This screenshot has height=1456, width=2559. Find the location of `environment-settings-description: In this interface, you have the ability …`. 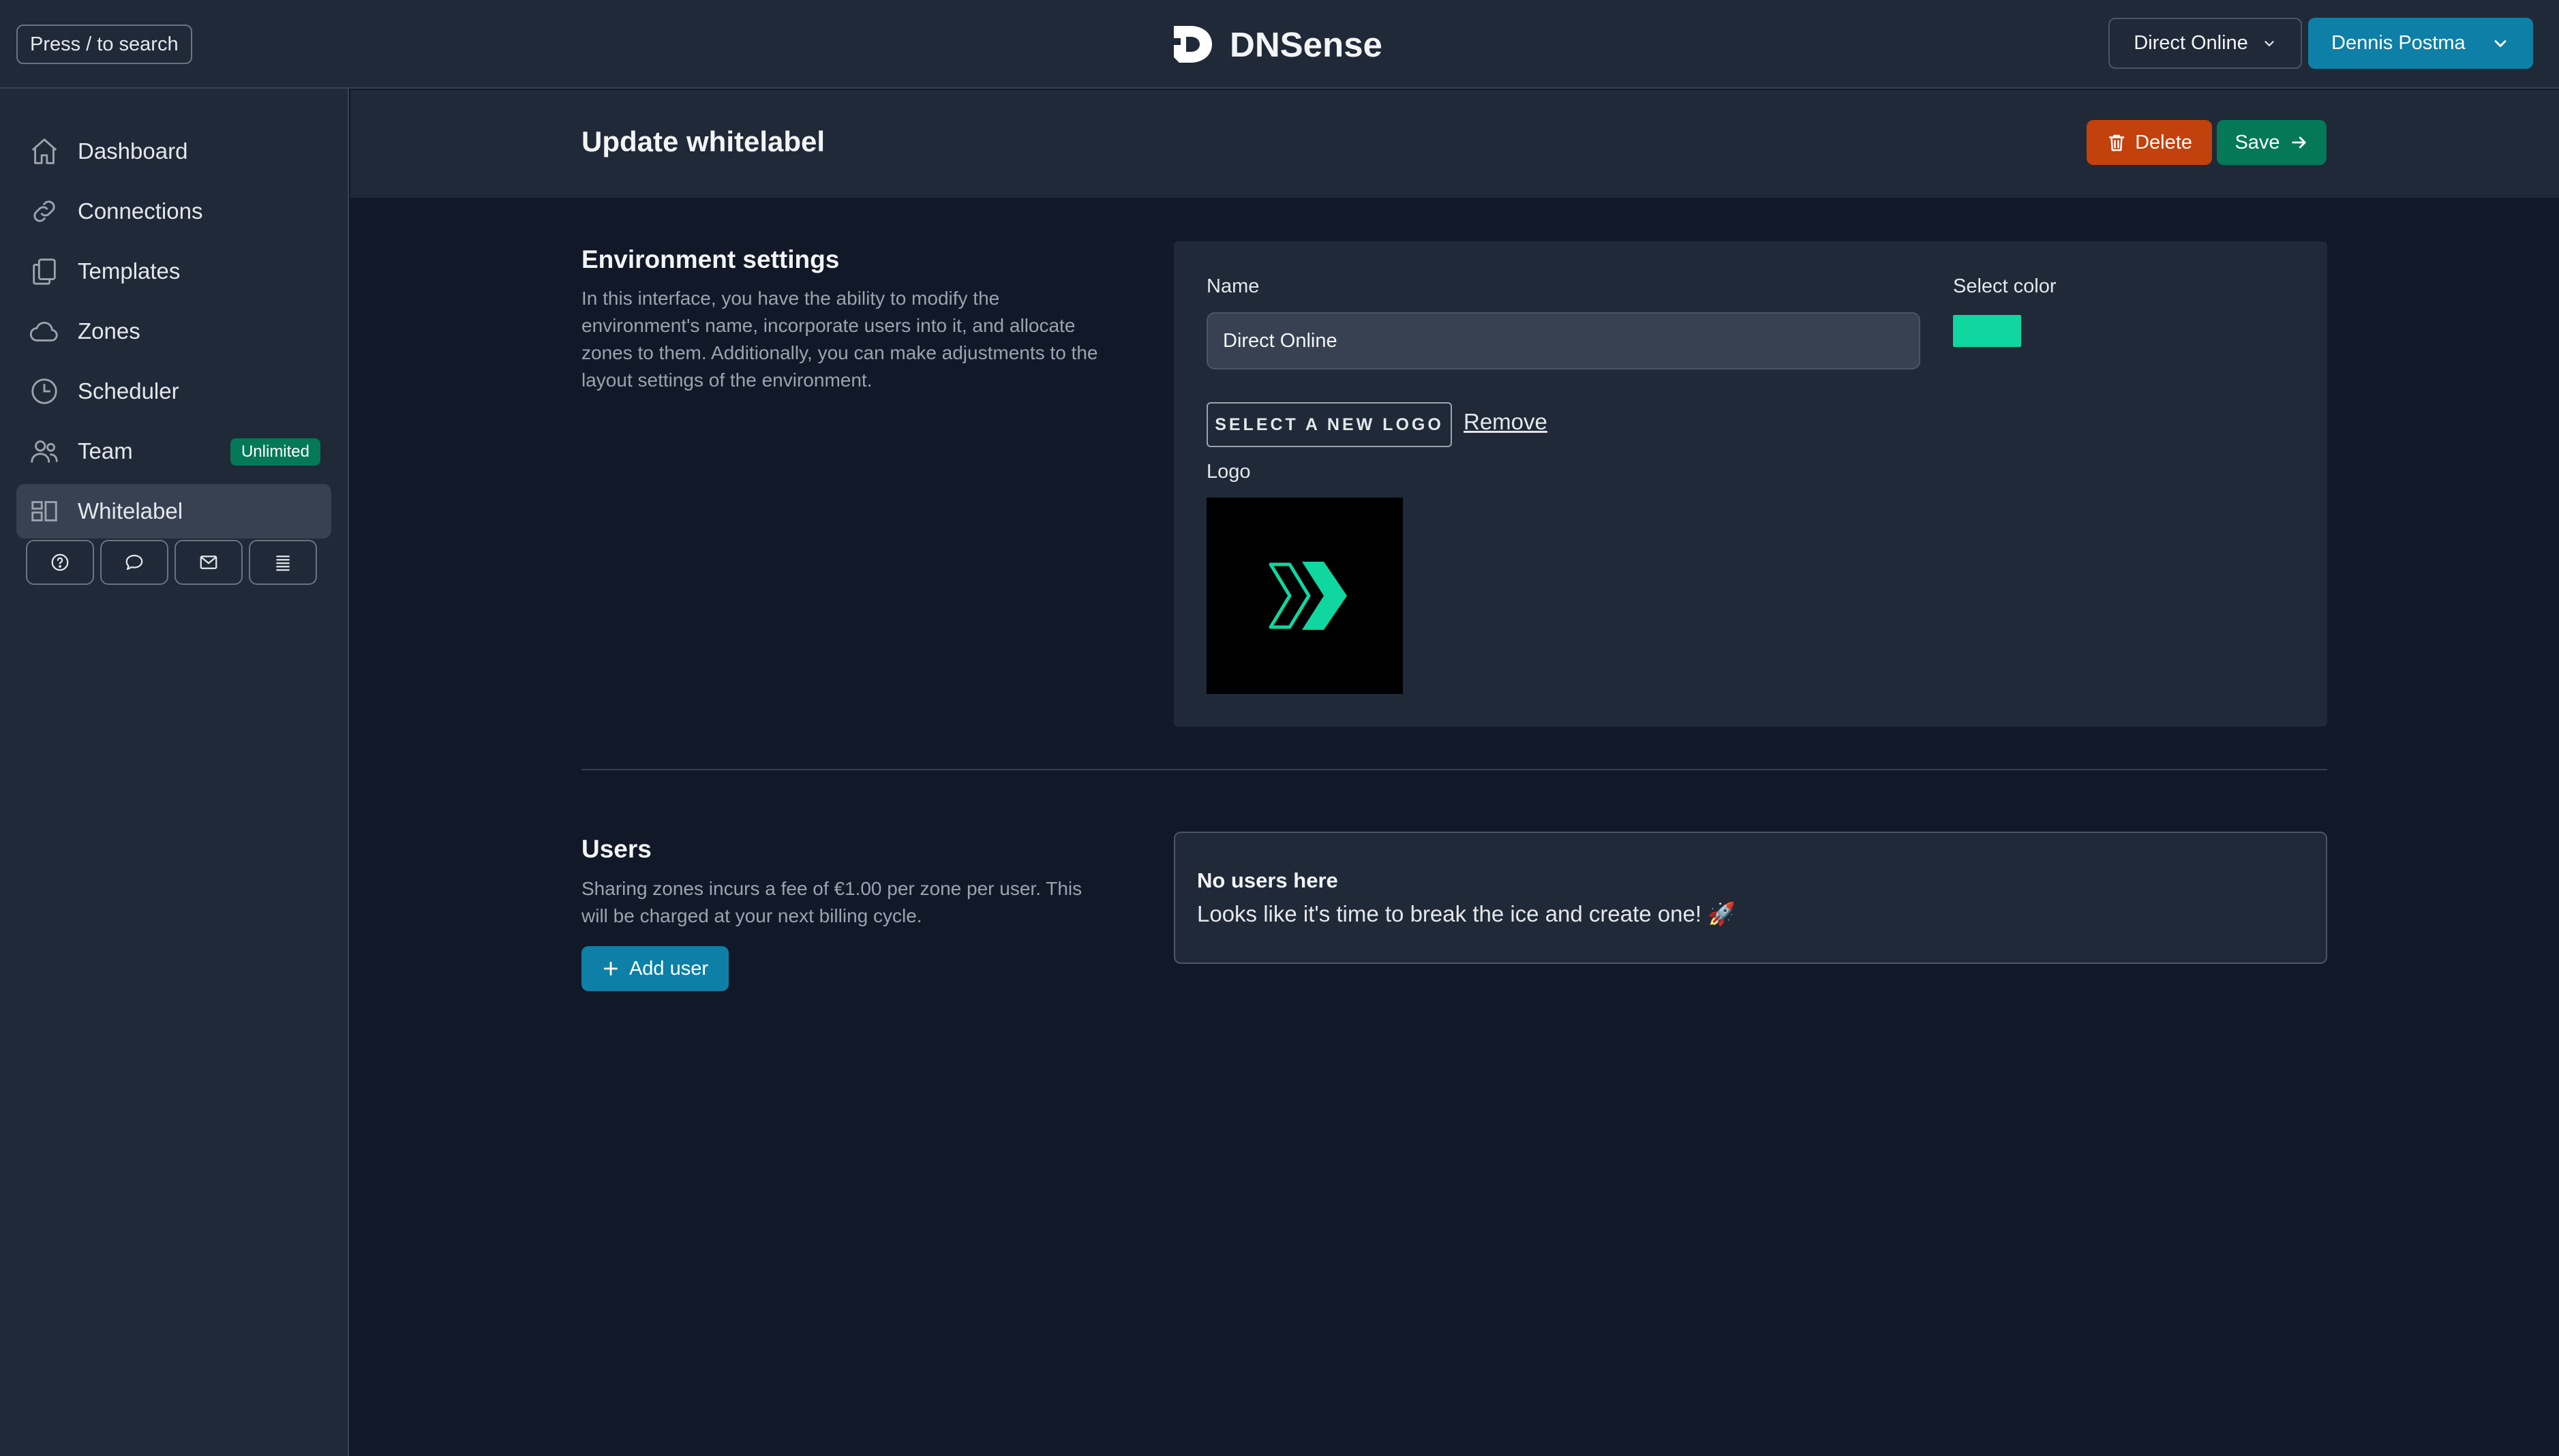

environment-settings-description: In this interface, you have the ability … is located at coordinates (864, 339).